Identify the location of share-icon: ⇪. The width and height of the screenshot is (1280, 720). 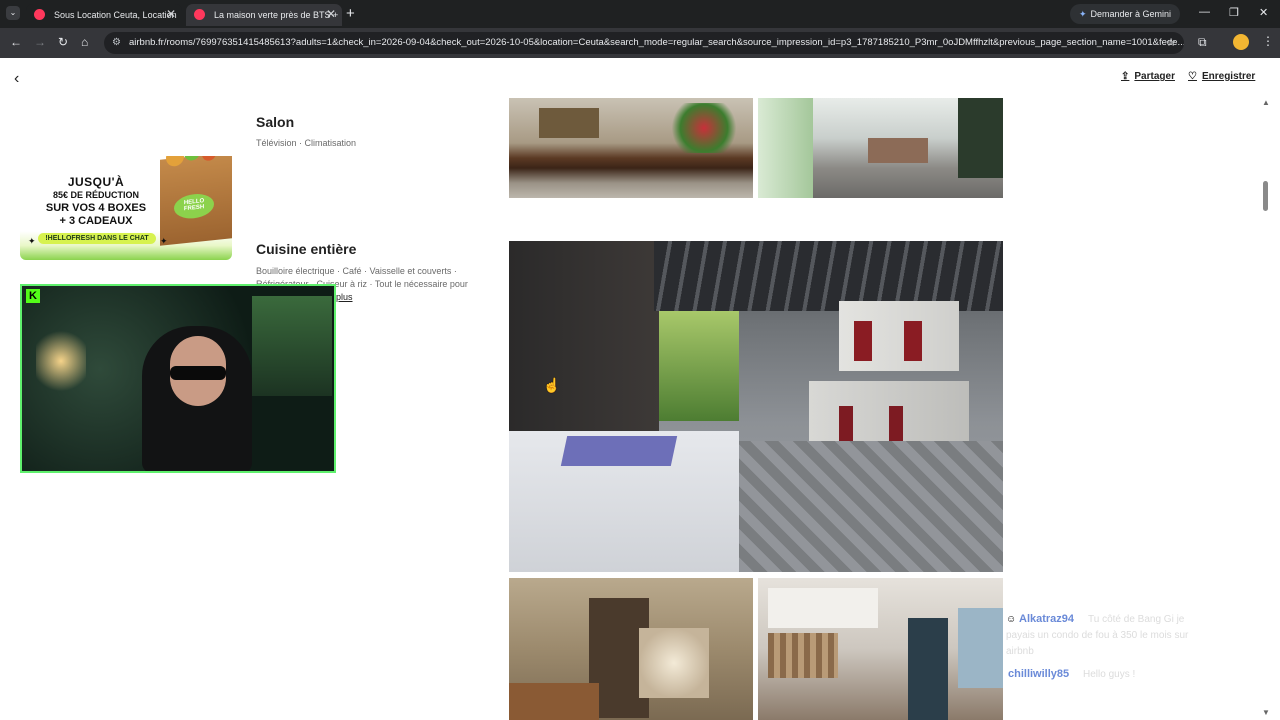
(1125, 76).